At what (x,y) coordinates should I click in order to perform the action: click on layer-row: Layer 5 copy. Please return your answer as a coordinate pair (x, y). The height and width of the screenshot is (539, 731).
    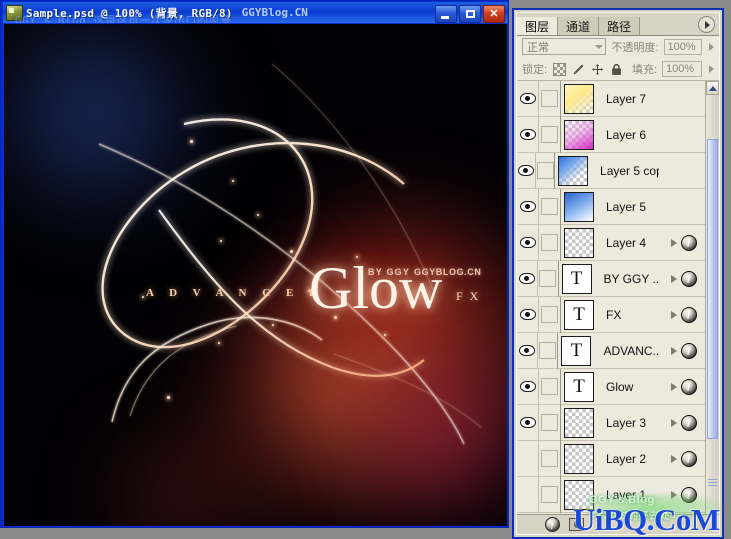
    Looking at the image, I should click on (611, 170).